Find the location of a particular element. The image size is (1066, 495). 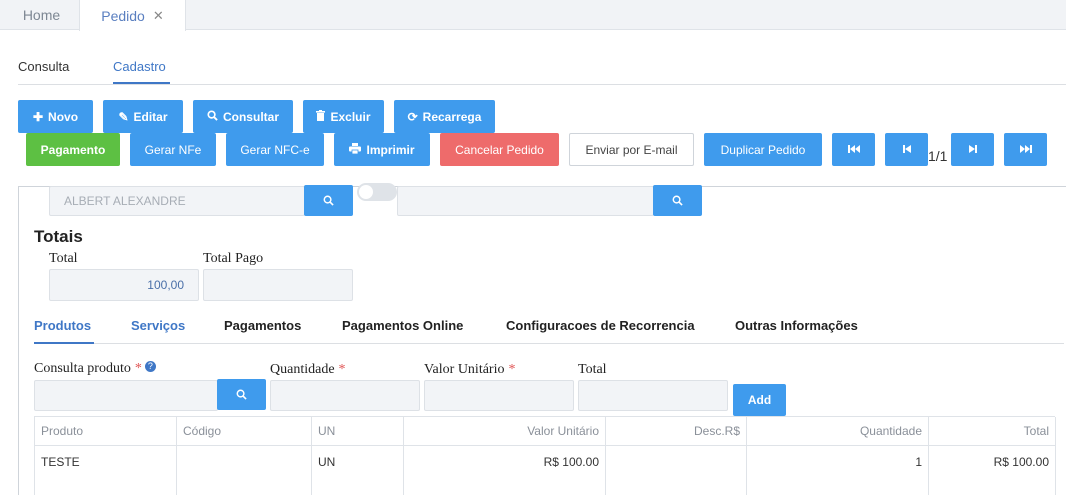

edit-icon: ✎ is located at coordinates (123, 116).